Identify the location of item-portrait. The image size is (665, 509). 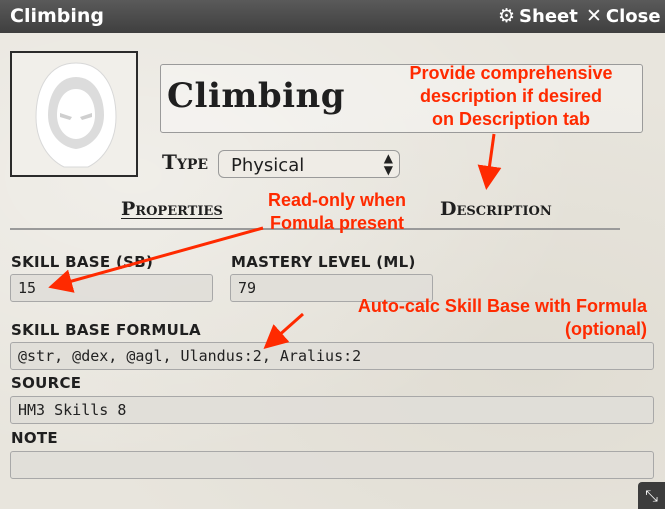
(74, 114).